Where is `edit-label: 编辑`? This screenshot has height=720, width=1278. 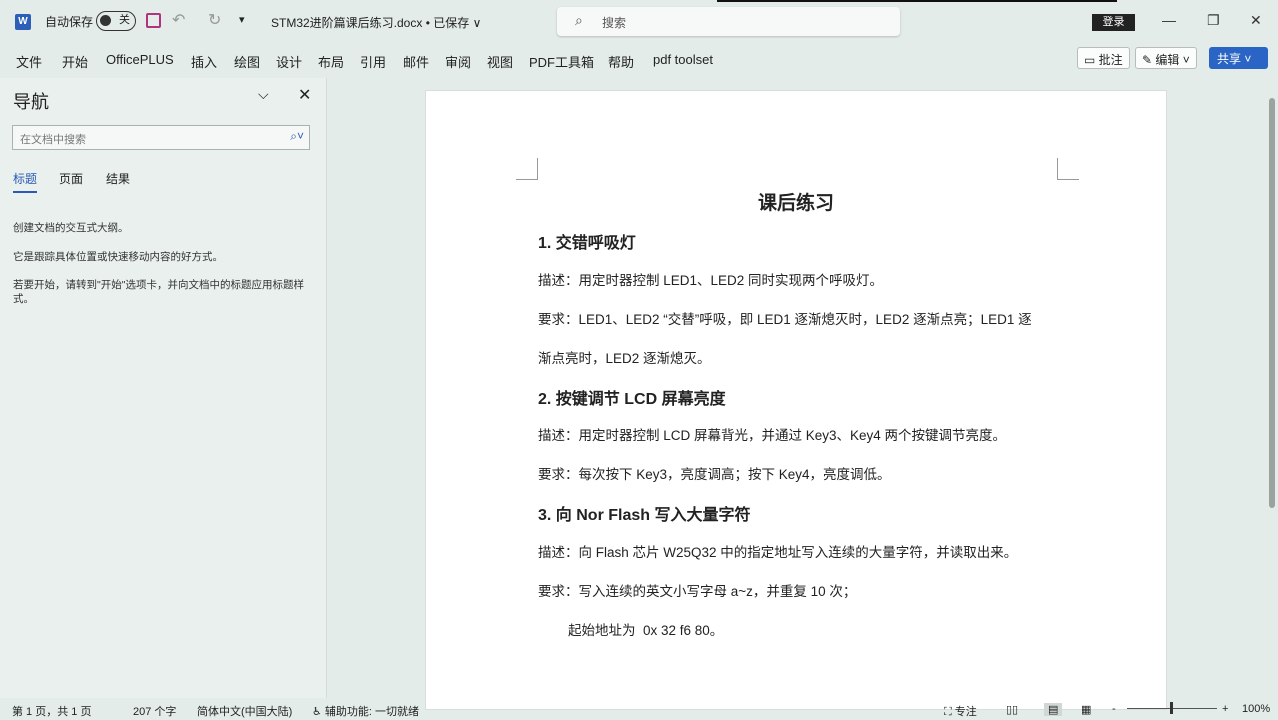 edit-label: 编辑 is located at coordinates (1167, 60).